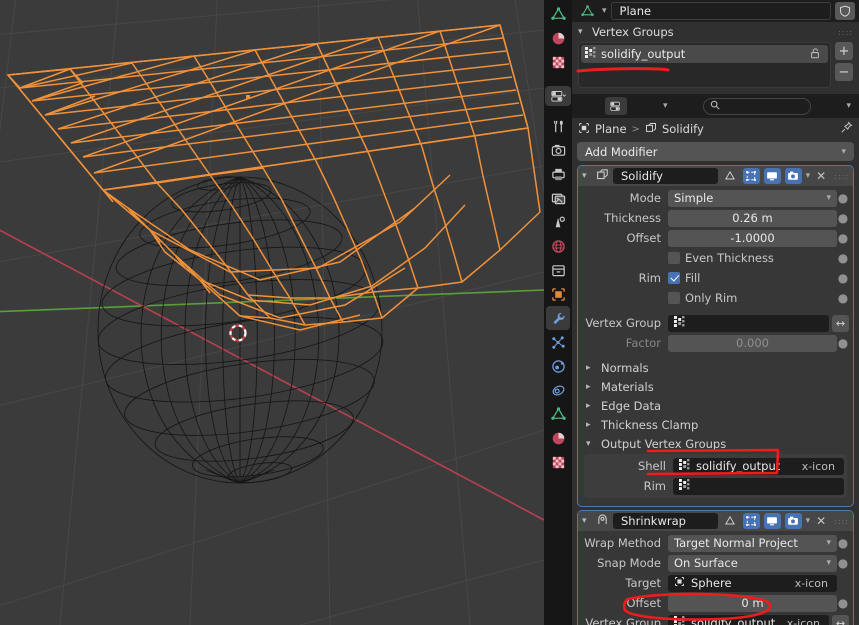 Image resolution: width=859 pixels, height=625 pixels. Describe the element at coordinates (665, 521) in the screenshot. I see `modifier-name-field-shrinkwrap: Shrinkwrap` at that location.